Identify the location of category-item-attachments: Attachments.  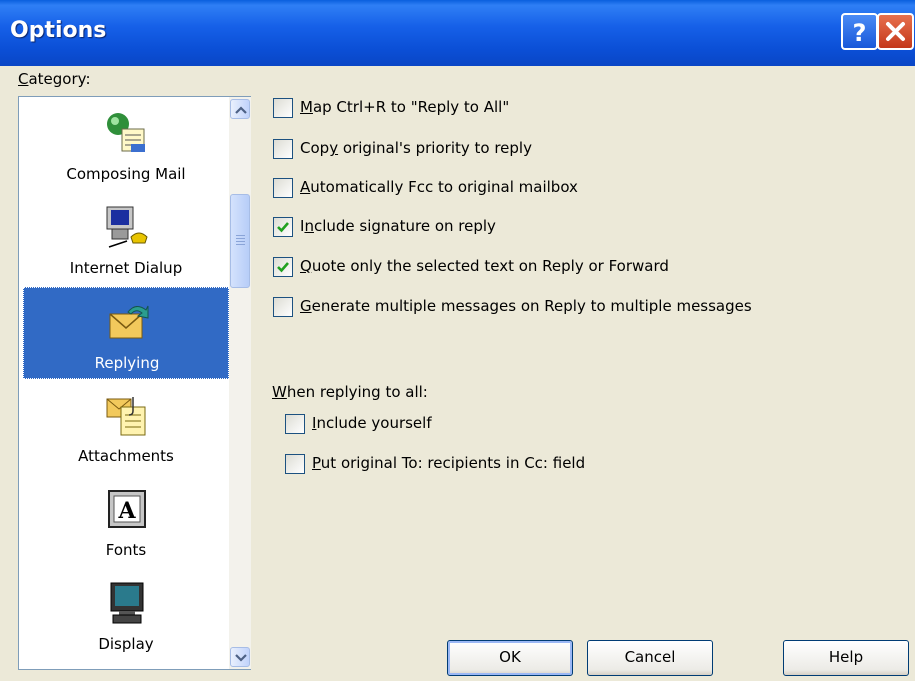
(126, 427).